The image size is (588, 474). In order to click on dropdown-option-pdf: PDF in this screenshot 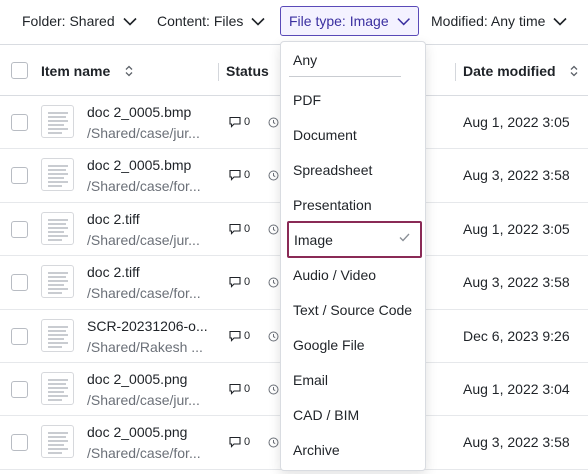, I will do `click(354, 99)`.